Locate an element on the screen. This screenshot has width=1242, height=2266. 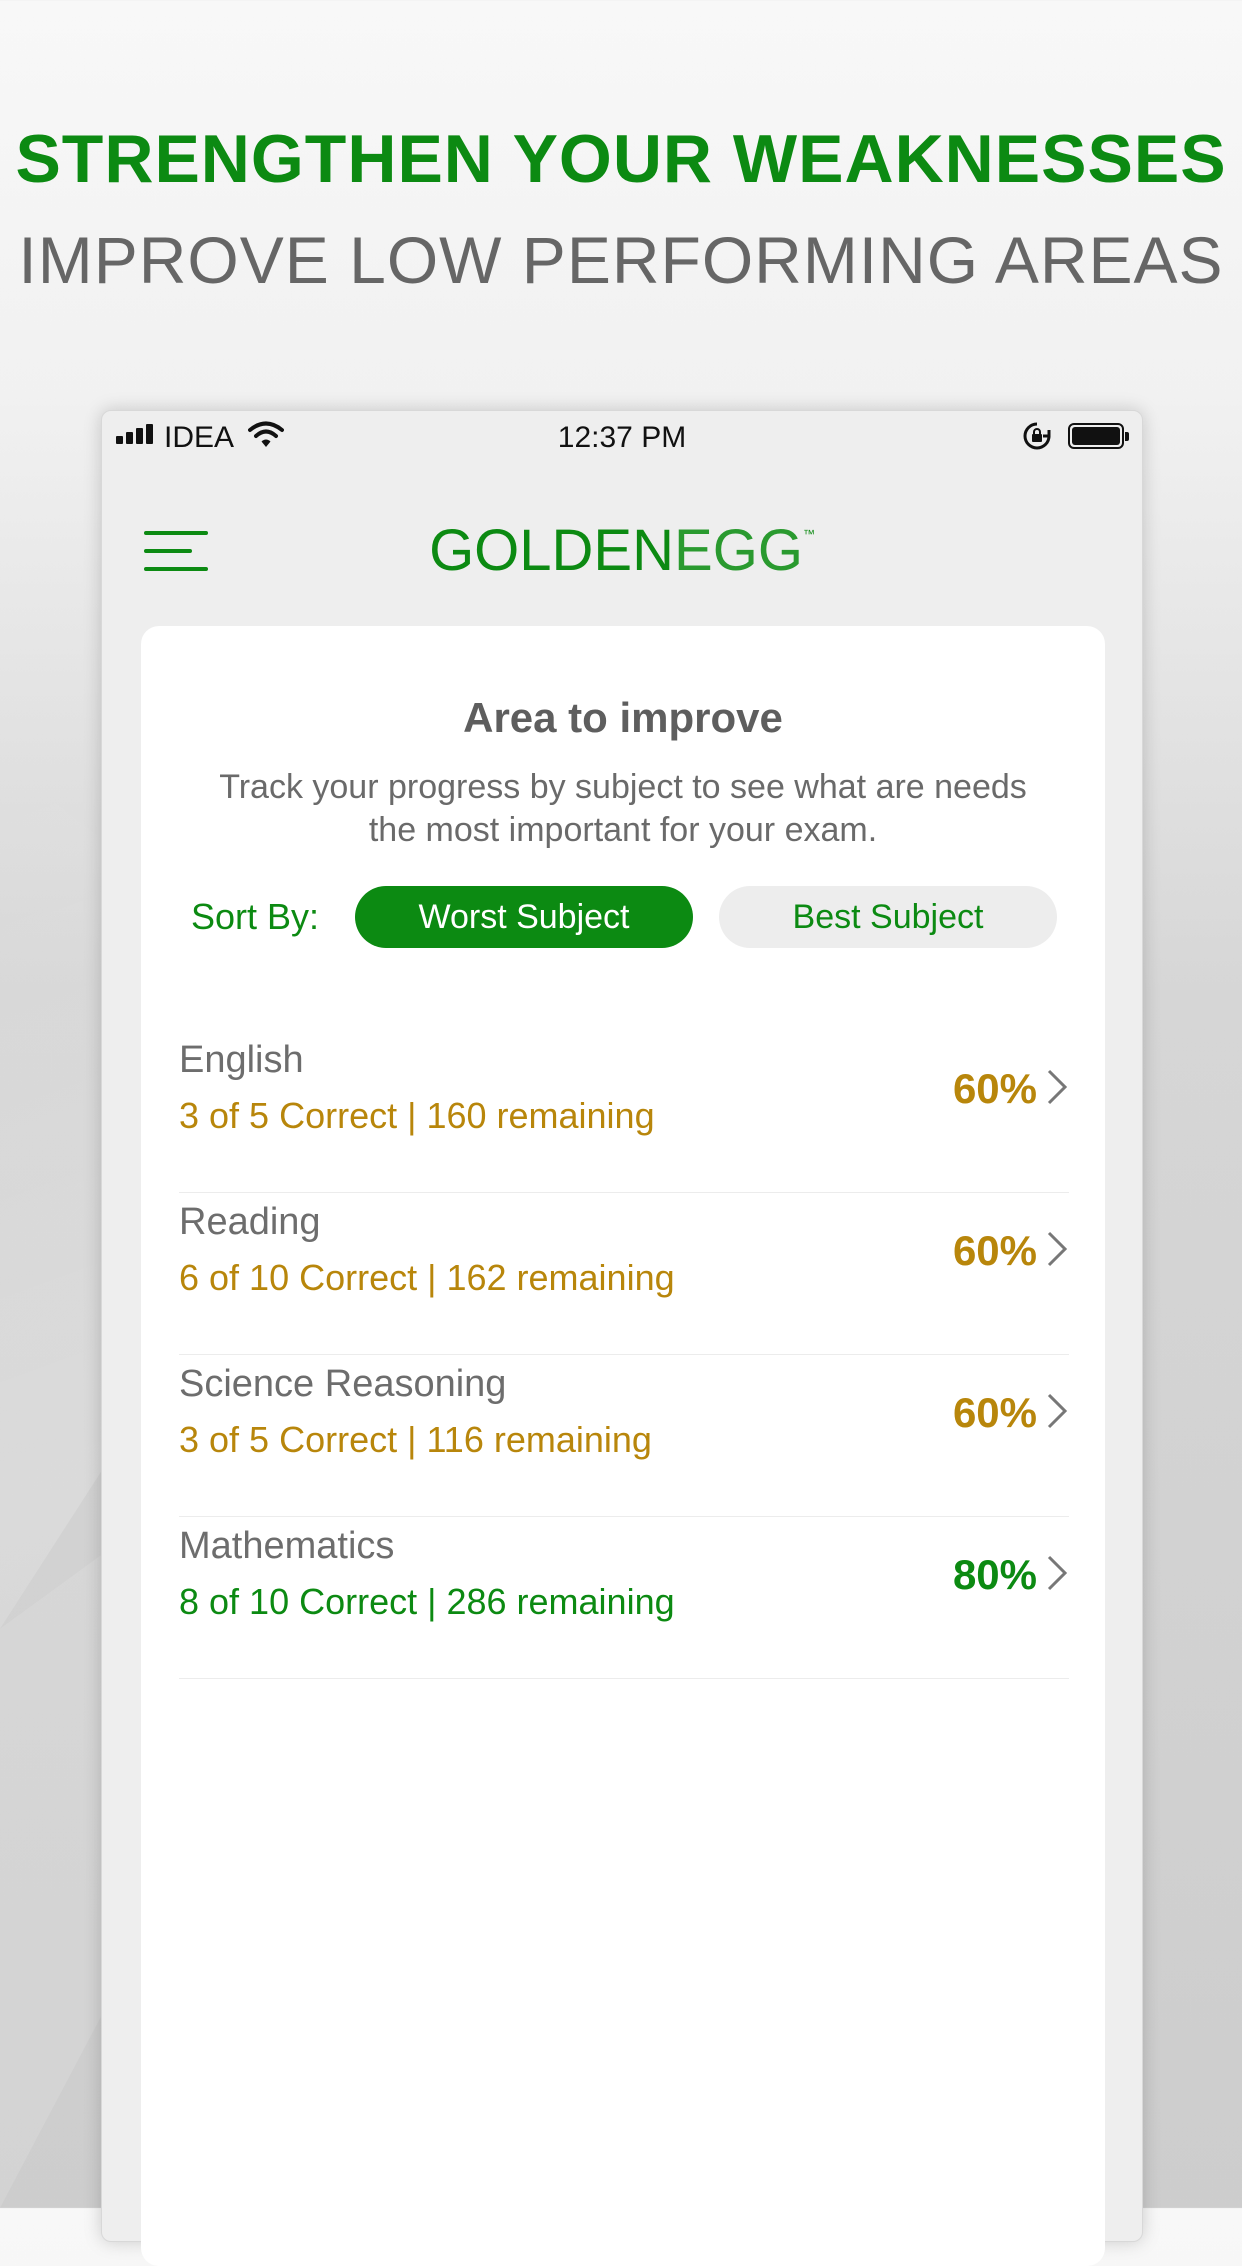
promo-headline: STRENGTHEN YOUR WEAKNESSES is located at coordinates (621, 159).